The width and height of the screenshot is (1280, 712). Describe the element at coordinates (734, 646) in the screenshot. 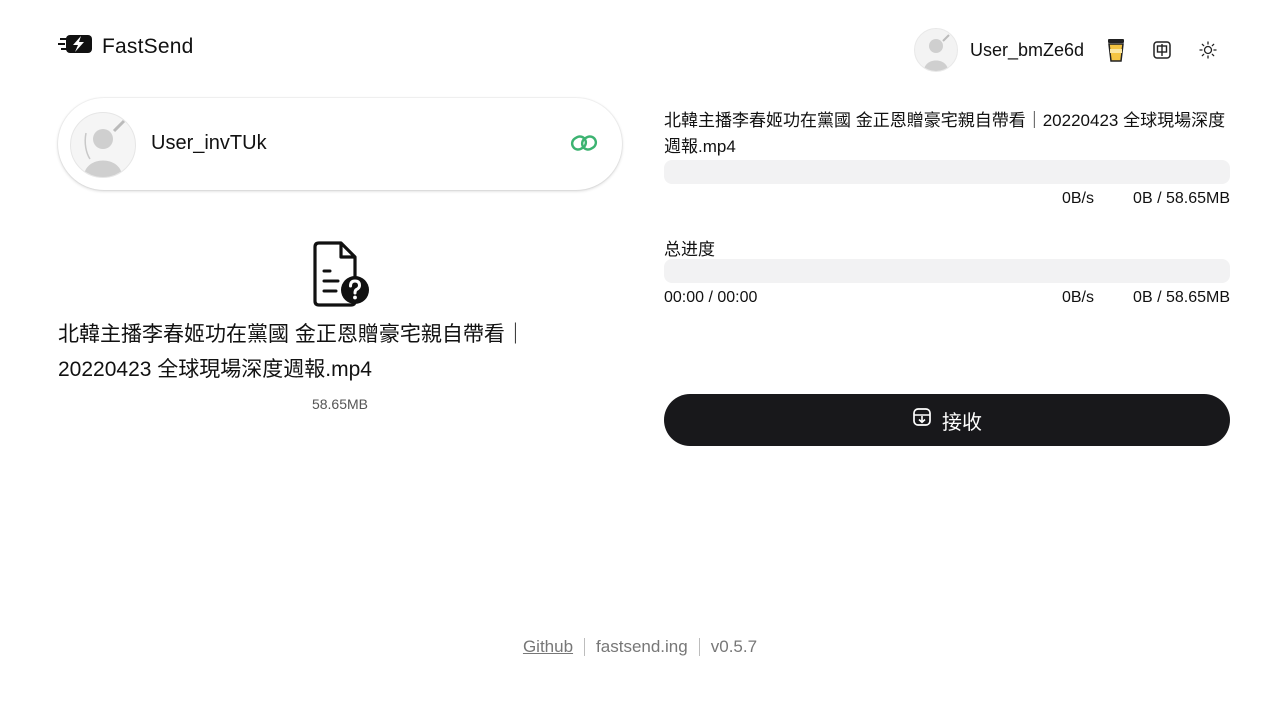

I see `version-label: v0.5.7` at that location.